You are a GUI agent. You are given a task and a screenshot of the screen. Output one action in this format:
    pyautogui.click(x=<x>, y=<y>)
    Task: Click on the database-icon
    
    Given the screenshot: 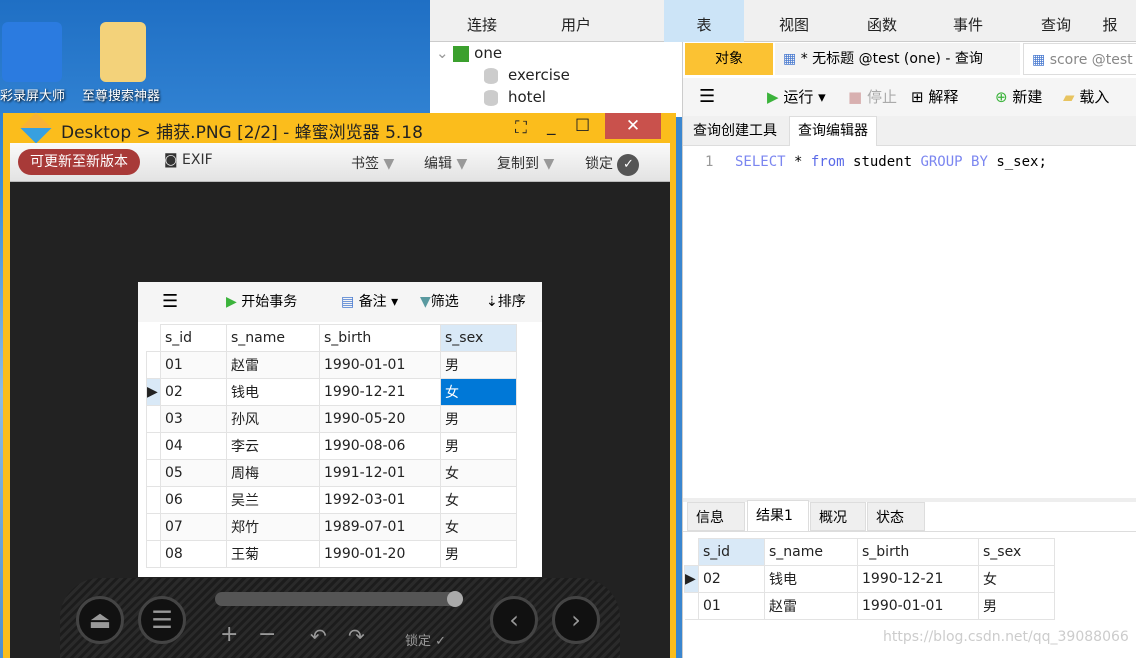 What is the action you would take?
    pyautogui.click(x=491, y=75)
    